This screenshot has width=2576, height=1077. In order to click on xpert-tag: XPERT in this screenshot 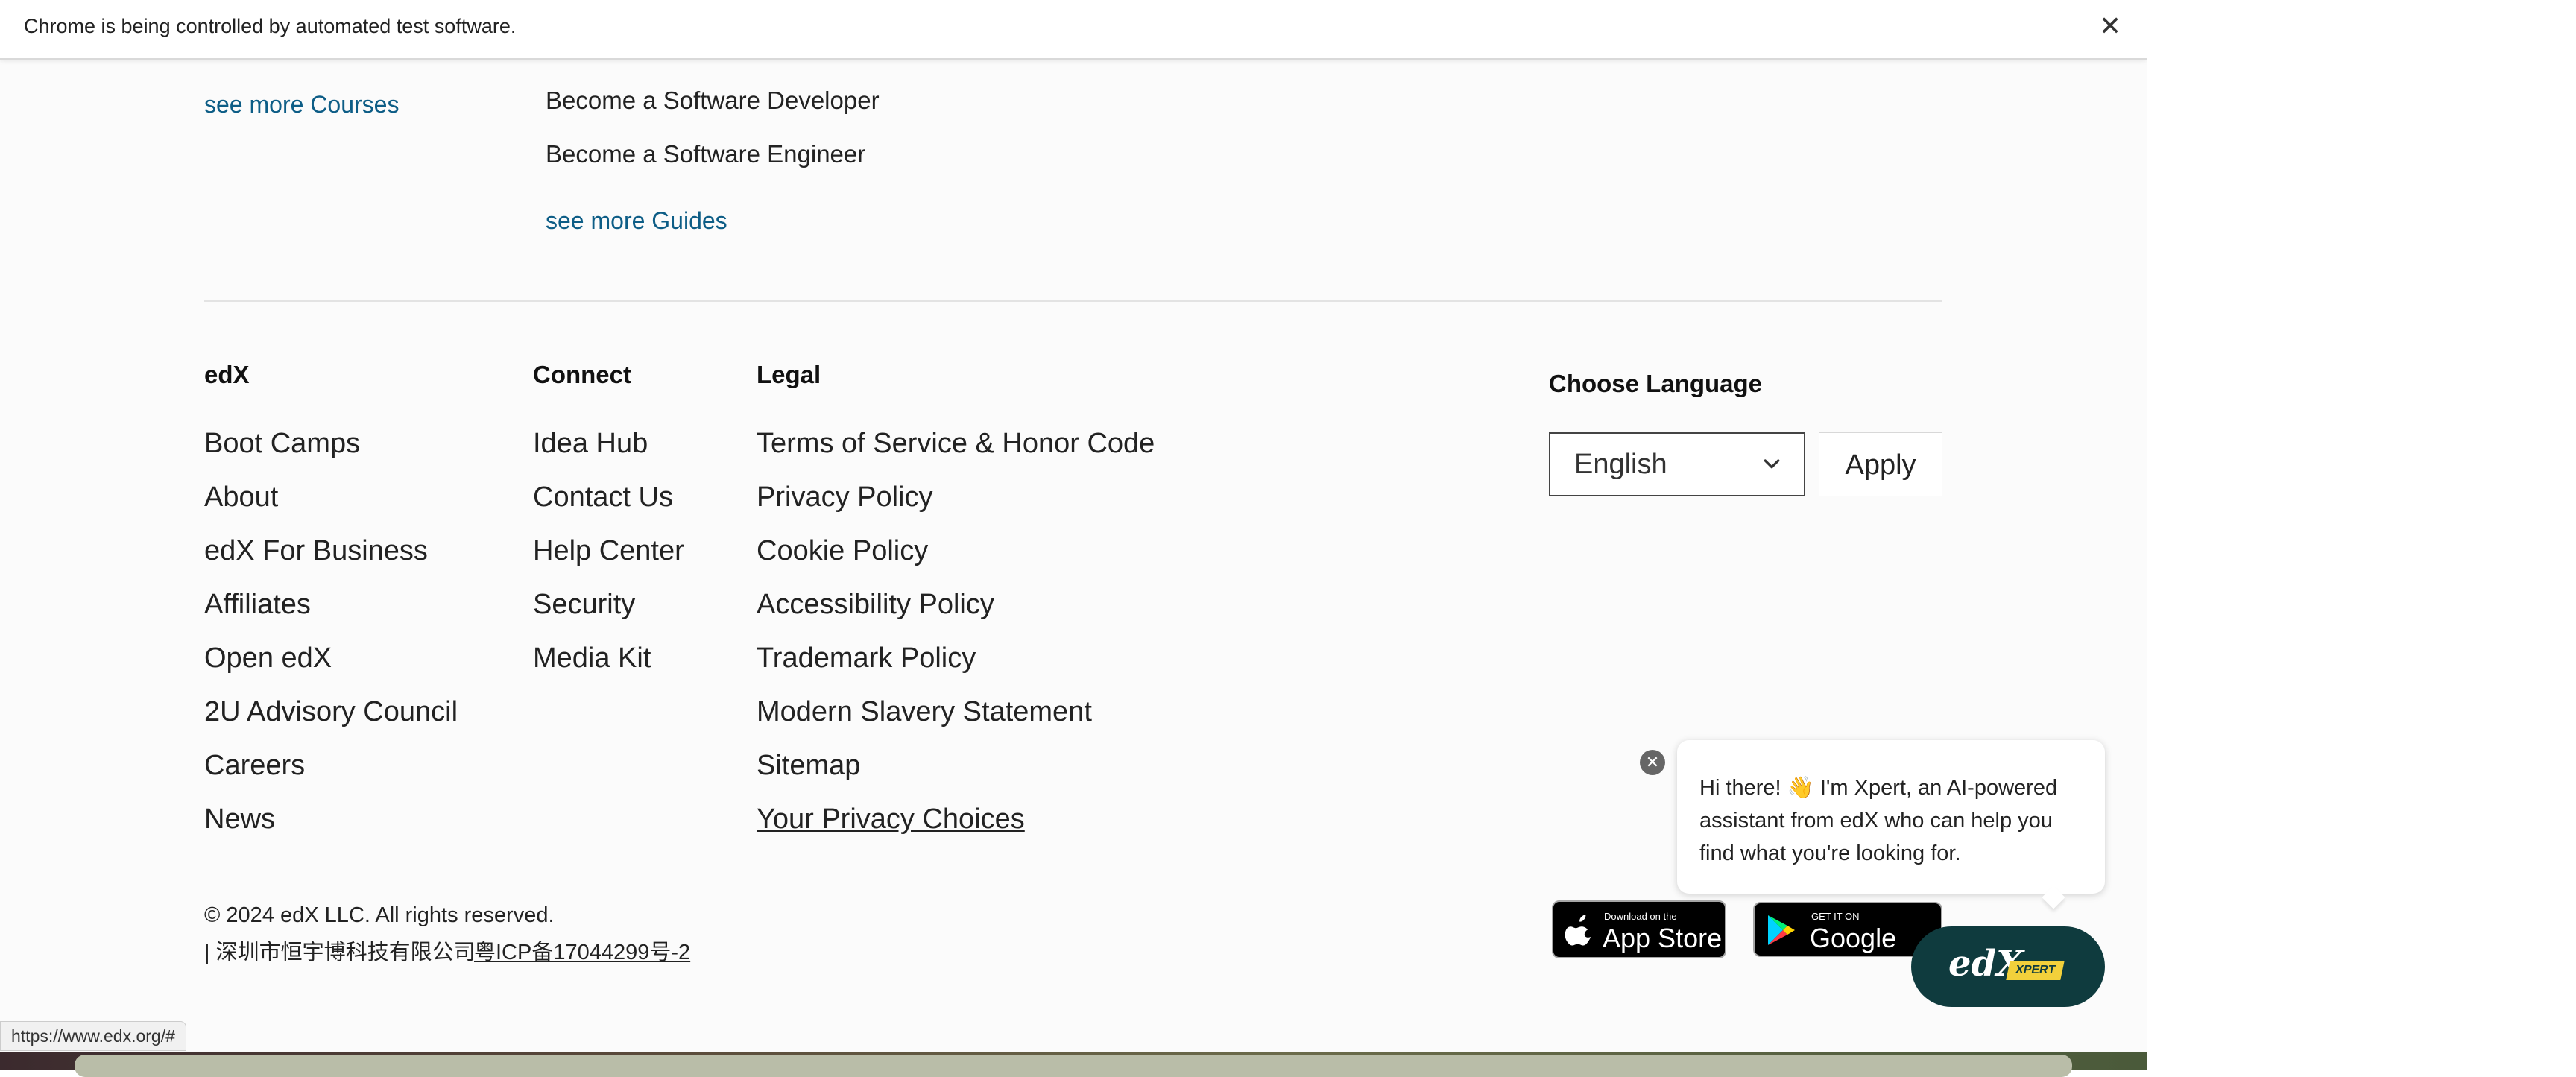, I will do `click(2036, 970)`.